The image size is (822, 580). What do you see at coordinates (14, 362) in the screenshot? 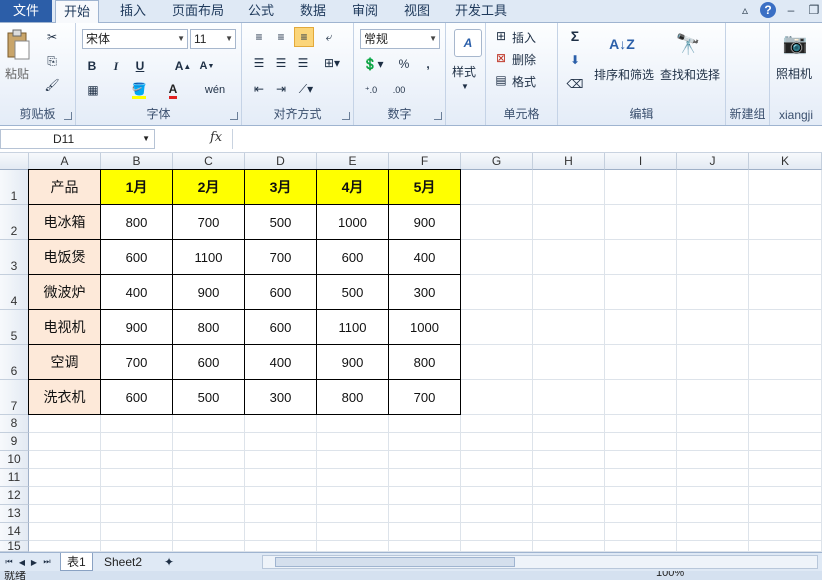
I see `row-header-6: 6` at bounding box center [14, 362].